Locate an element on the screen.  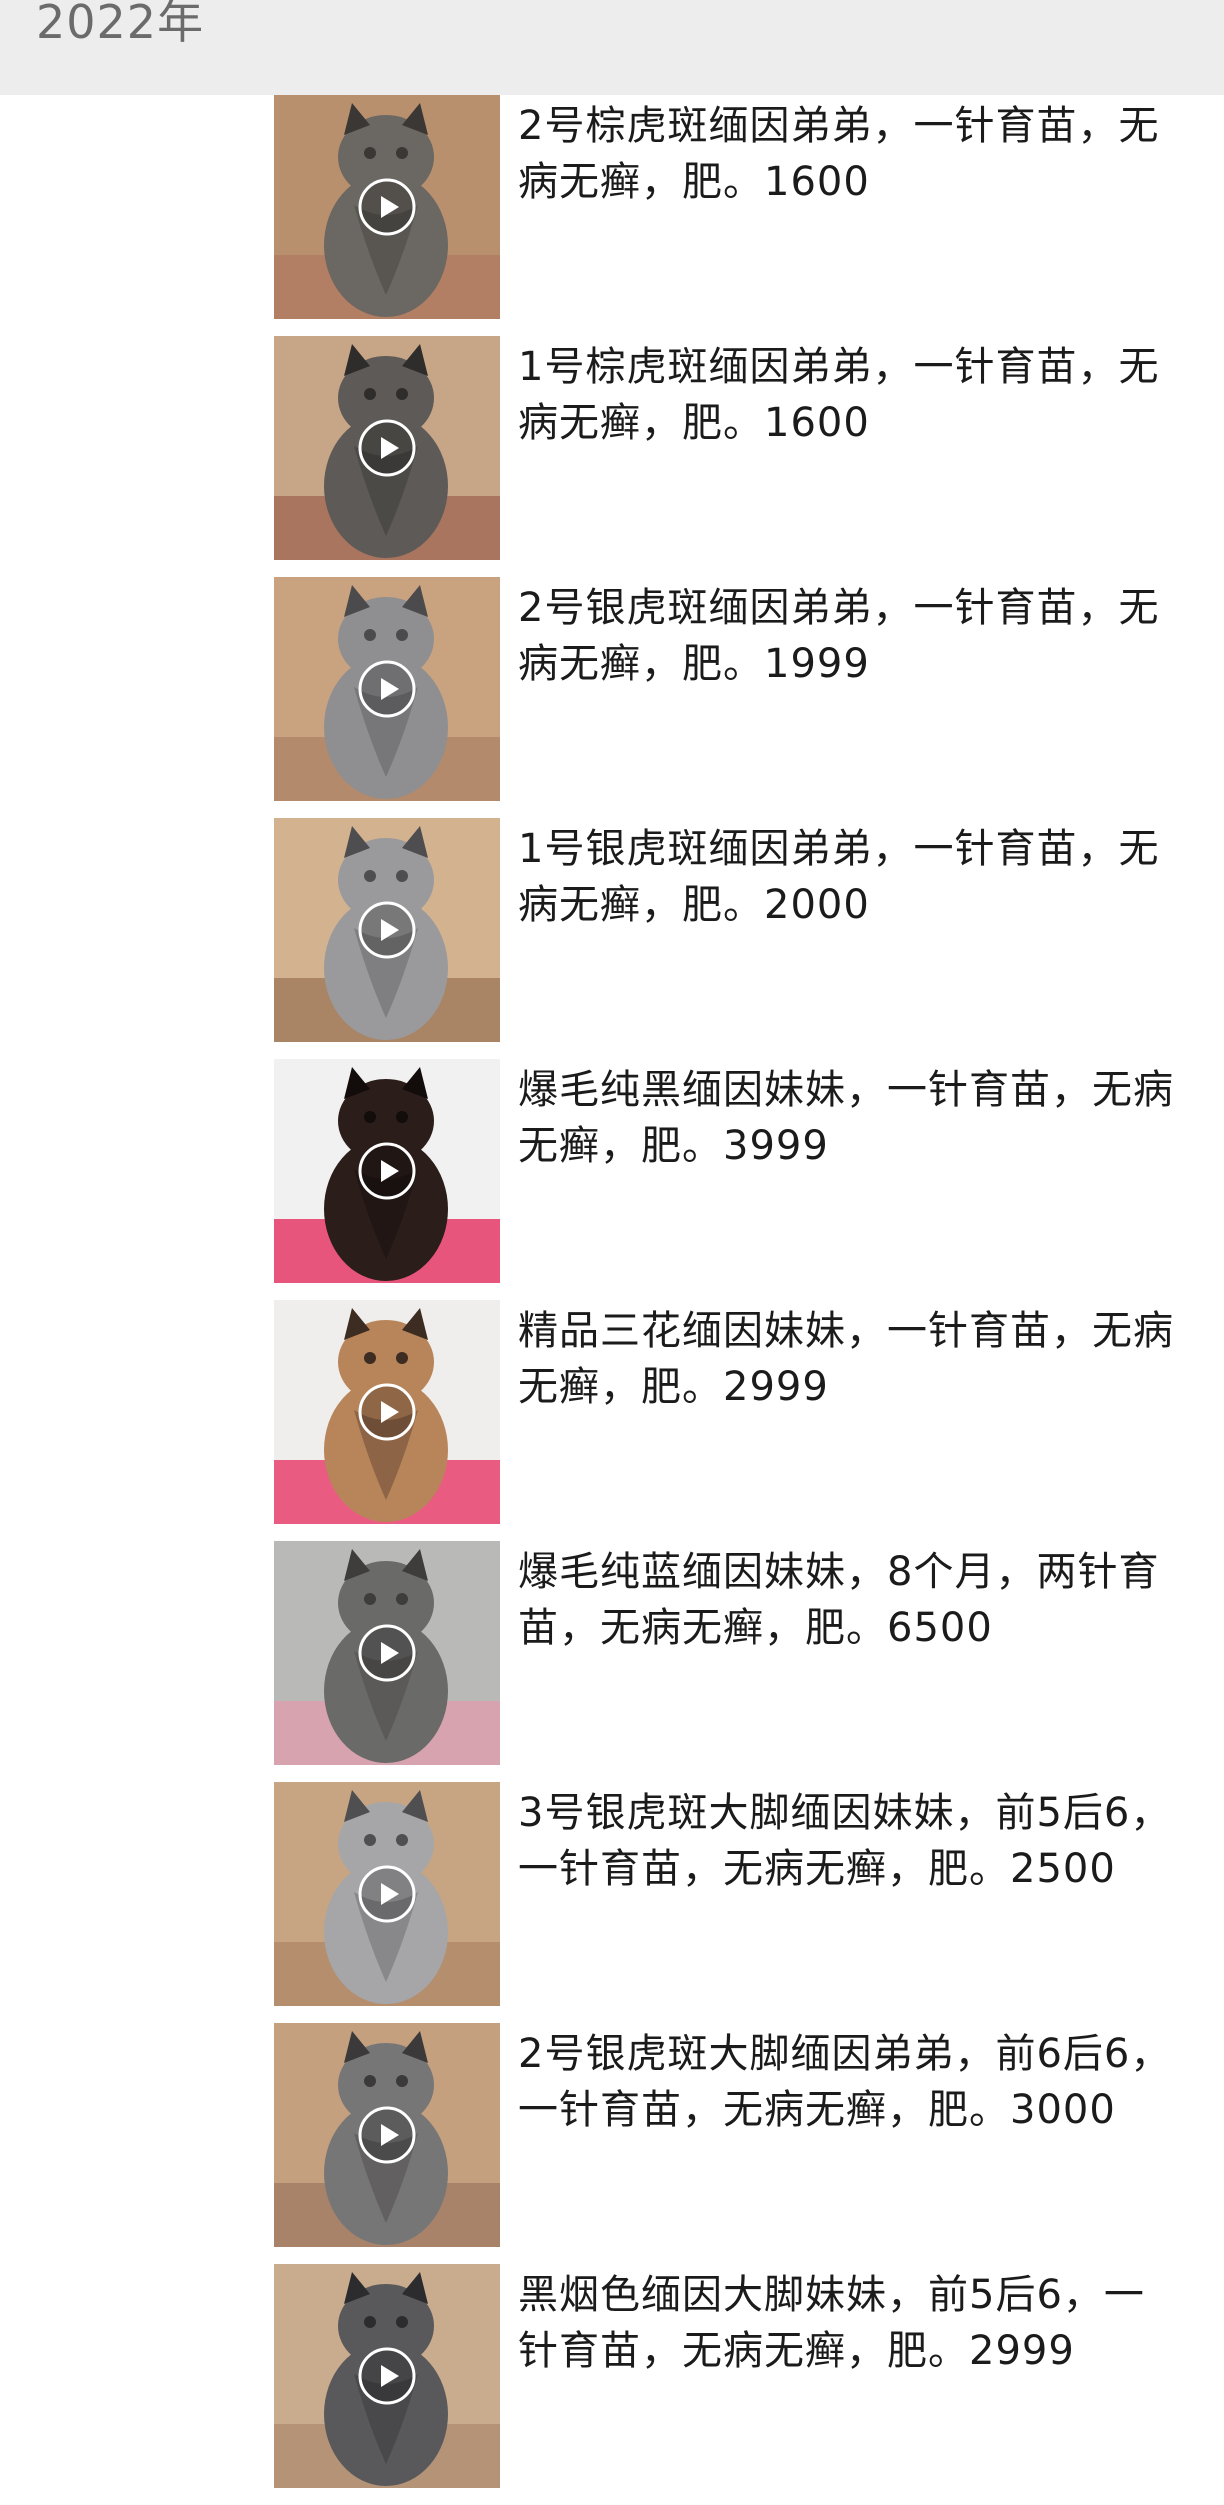
post-caption: 2号银虎斑大脚缅因弟弟，前6后6，一针育苗，无病无癣，肥。3000 is located at coordinates (845, 2082).